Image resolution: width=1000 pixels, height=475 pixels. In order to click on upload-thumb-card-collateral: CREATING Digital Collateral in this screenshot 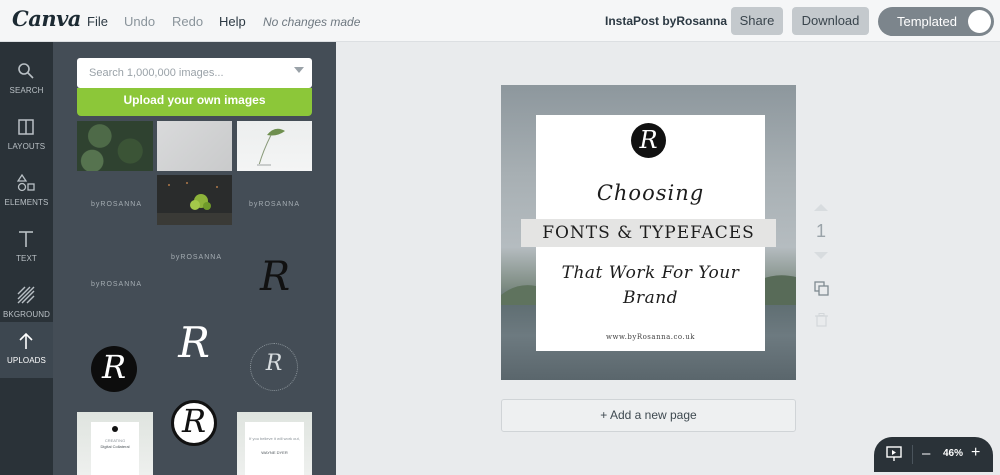, I will do `click(115, 443)`.